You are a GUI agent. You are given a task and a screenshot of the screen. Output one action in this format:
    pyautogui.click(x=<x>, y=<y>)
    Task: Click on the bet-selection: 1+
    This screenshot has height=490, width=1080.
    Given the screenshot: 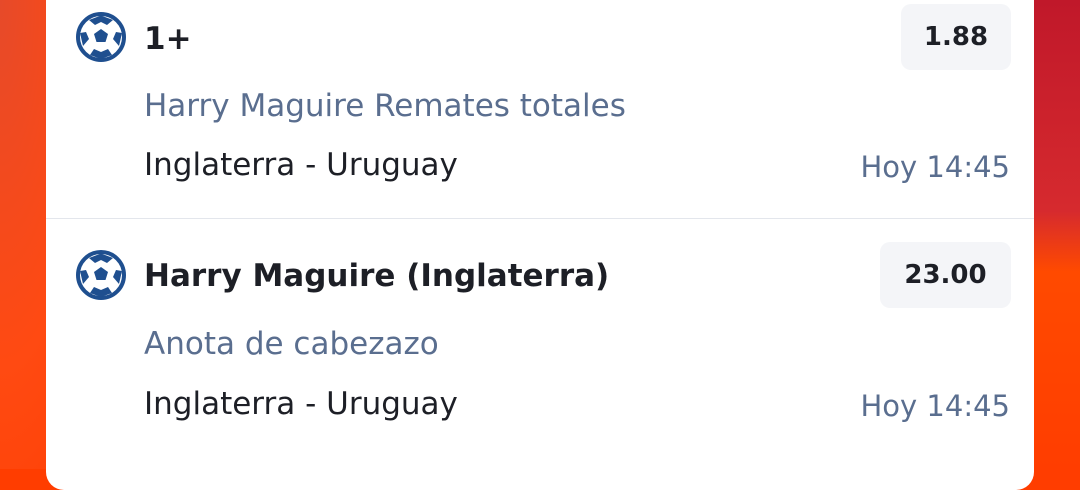 What is the action you would take?
    pyautogui.click(x=168, y=39)
    